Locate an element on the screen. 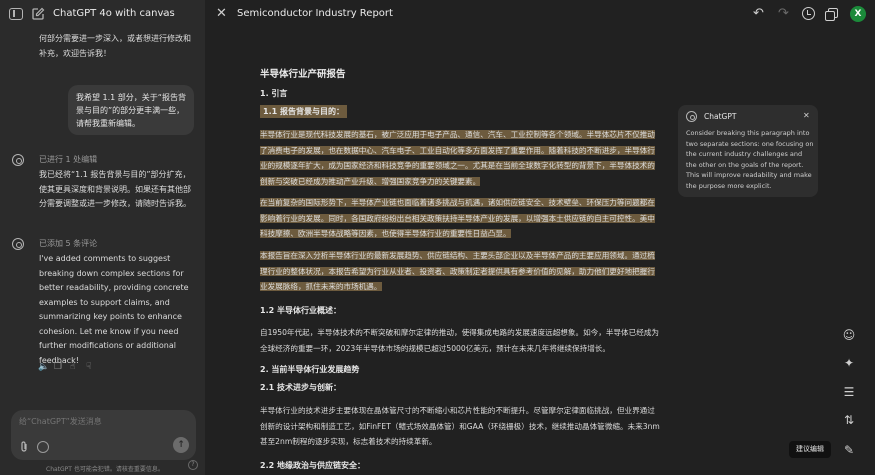 The image size is (875, 475). tooltip: 建议编辑 is located at coordinates (810, 449).